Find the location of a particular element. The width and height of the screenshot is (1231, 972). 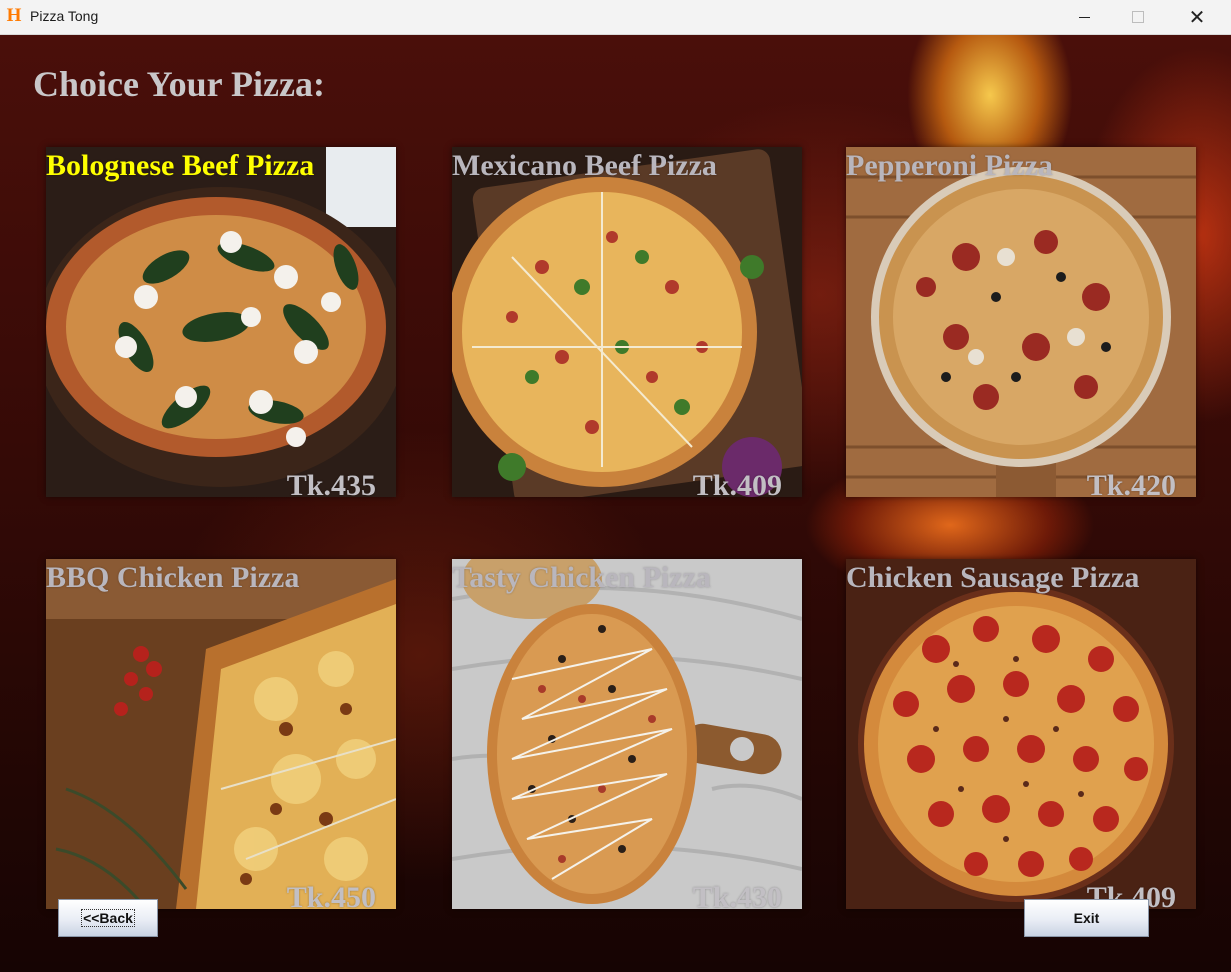

pizza-price: Tk.409 is located at coordinates (737, 483).